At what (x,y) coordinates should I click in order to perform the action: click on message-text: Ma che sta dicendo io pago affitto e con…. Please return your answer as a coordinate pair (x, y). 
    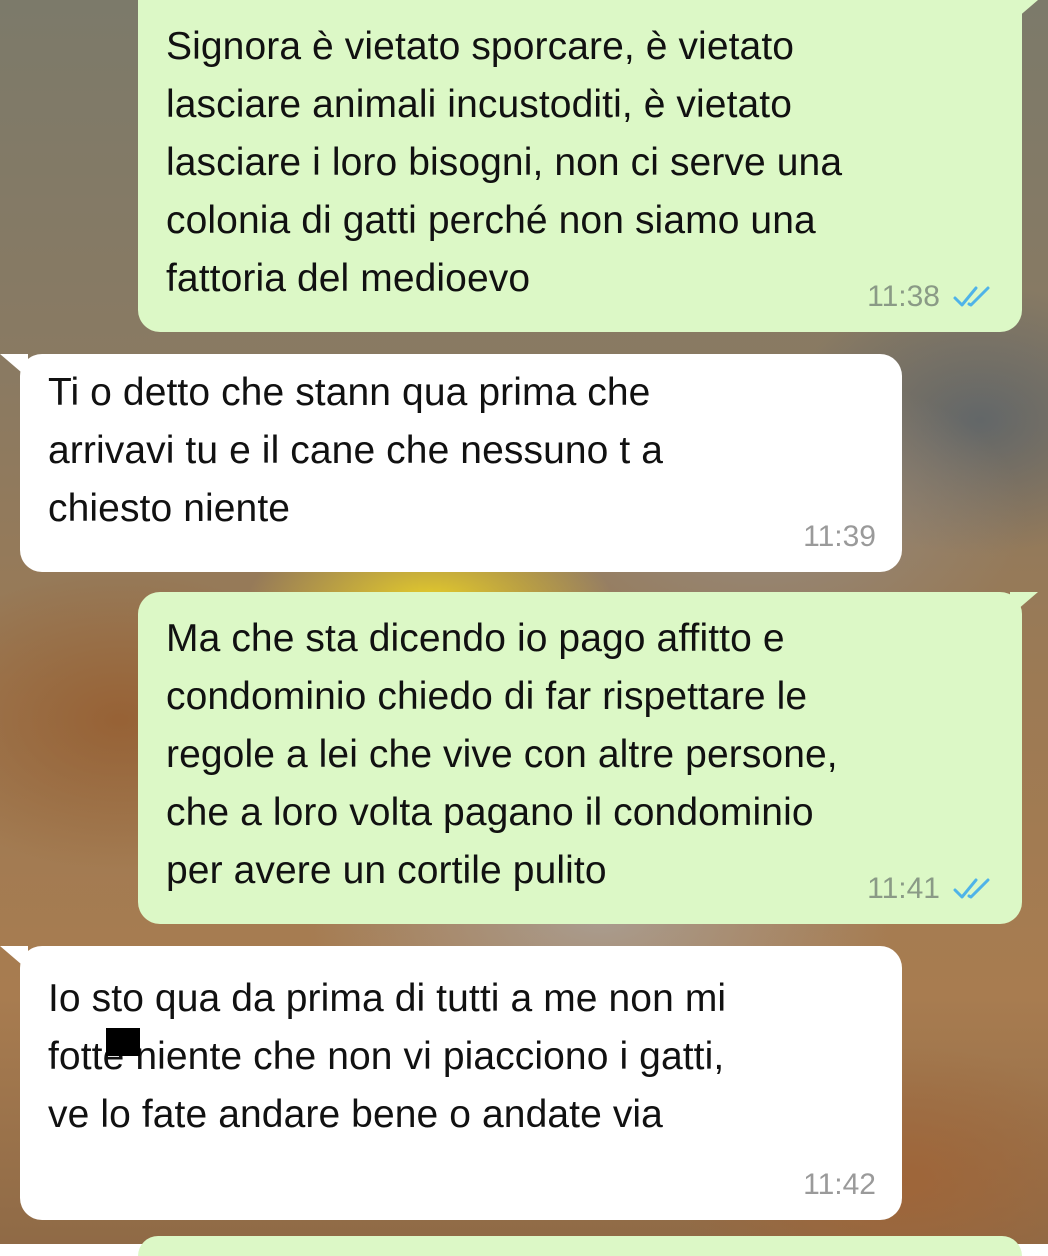
    Looking at the image, I should click on (502, 754).